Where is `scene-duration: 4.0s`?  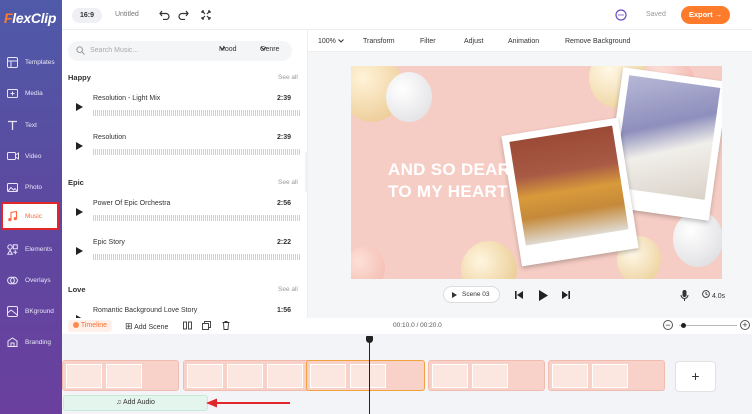 scene-duration: 4.0s is located at coordinates (713, 295).